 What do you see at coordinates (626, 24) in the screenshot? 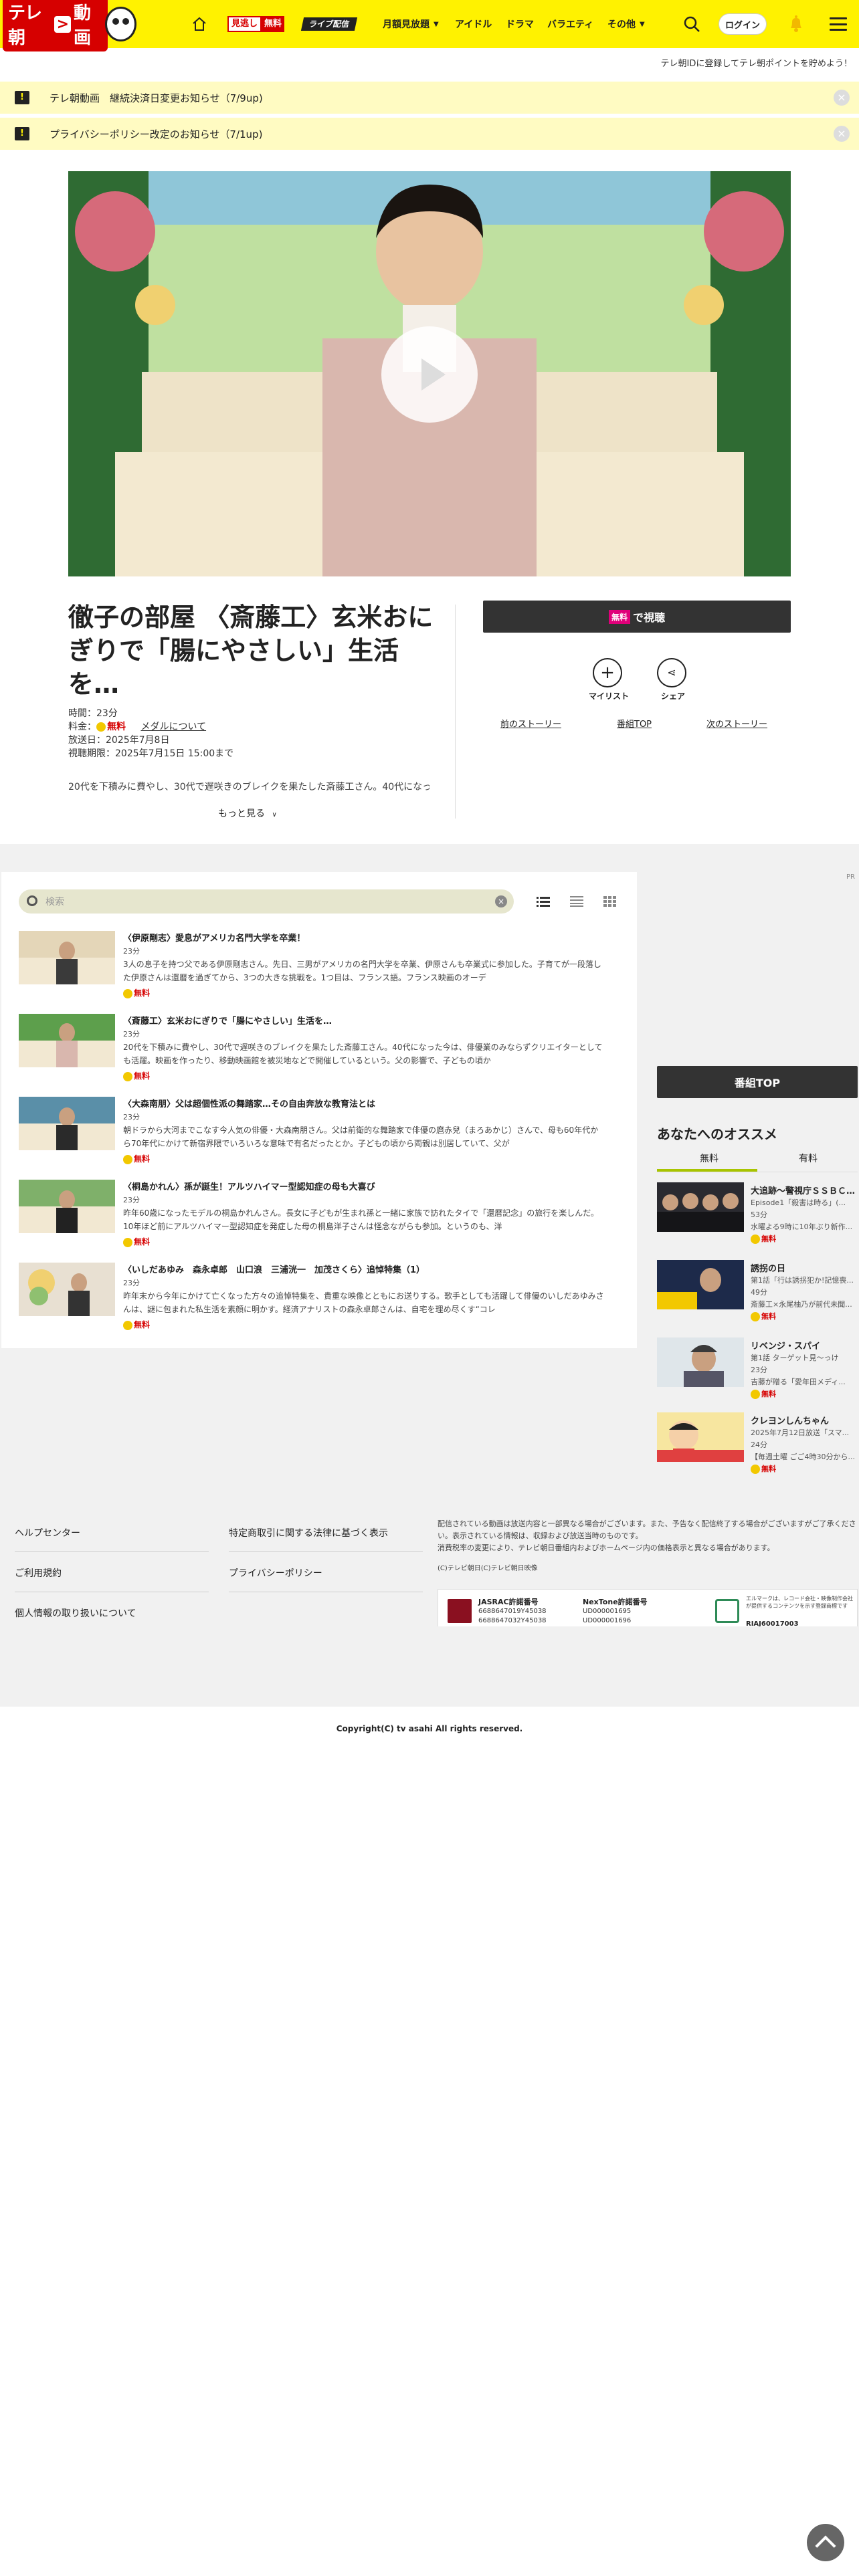
I see `nav-other: その他 ▼` at bounding box center [626, 24].